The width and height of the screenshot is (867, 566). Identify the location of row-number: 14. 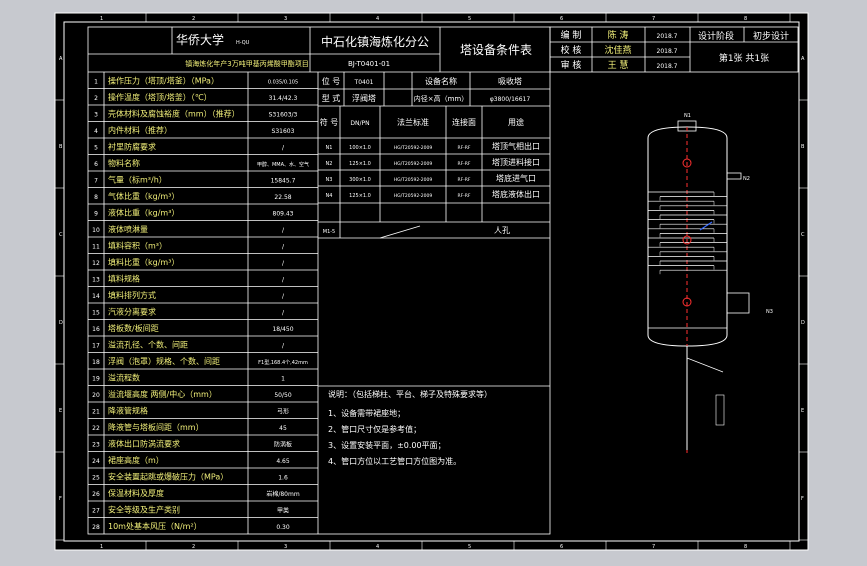
(96, 296).